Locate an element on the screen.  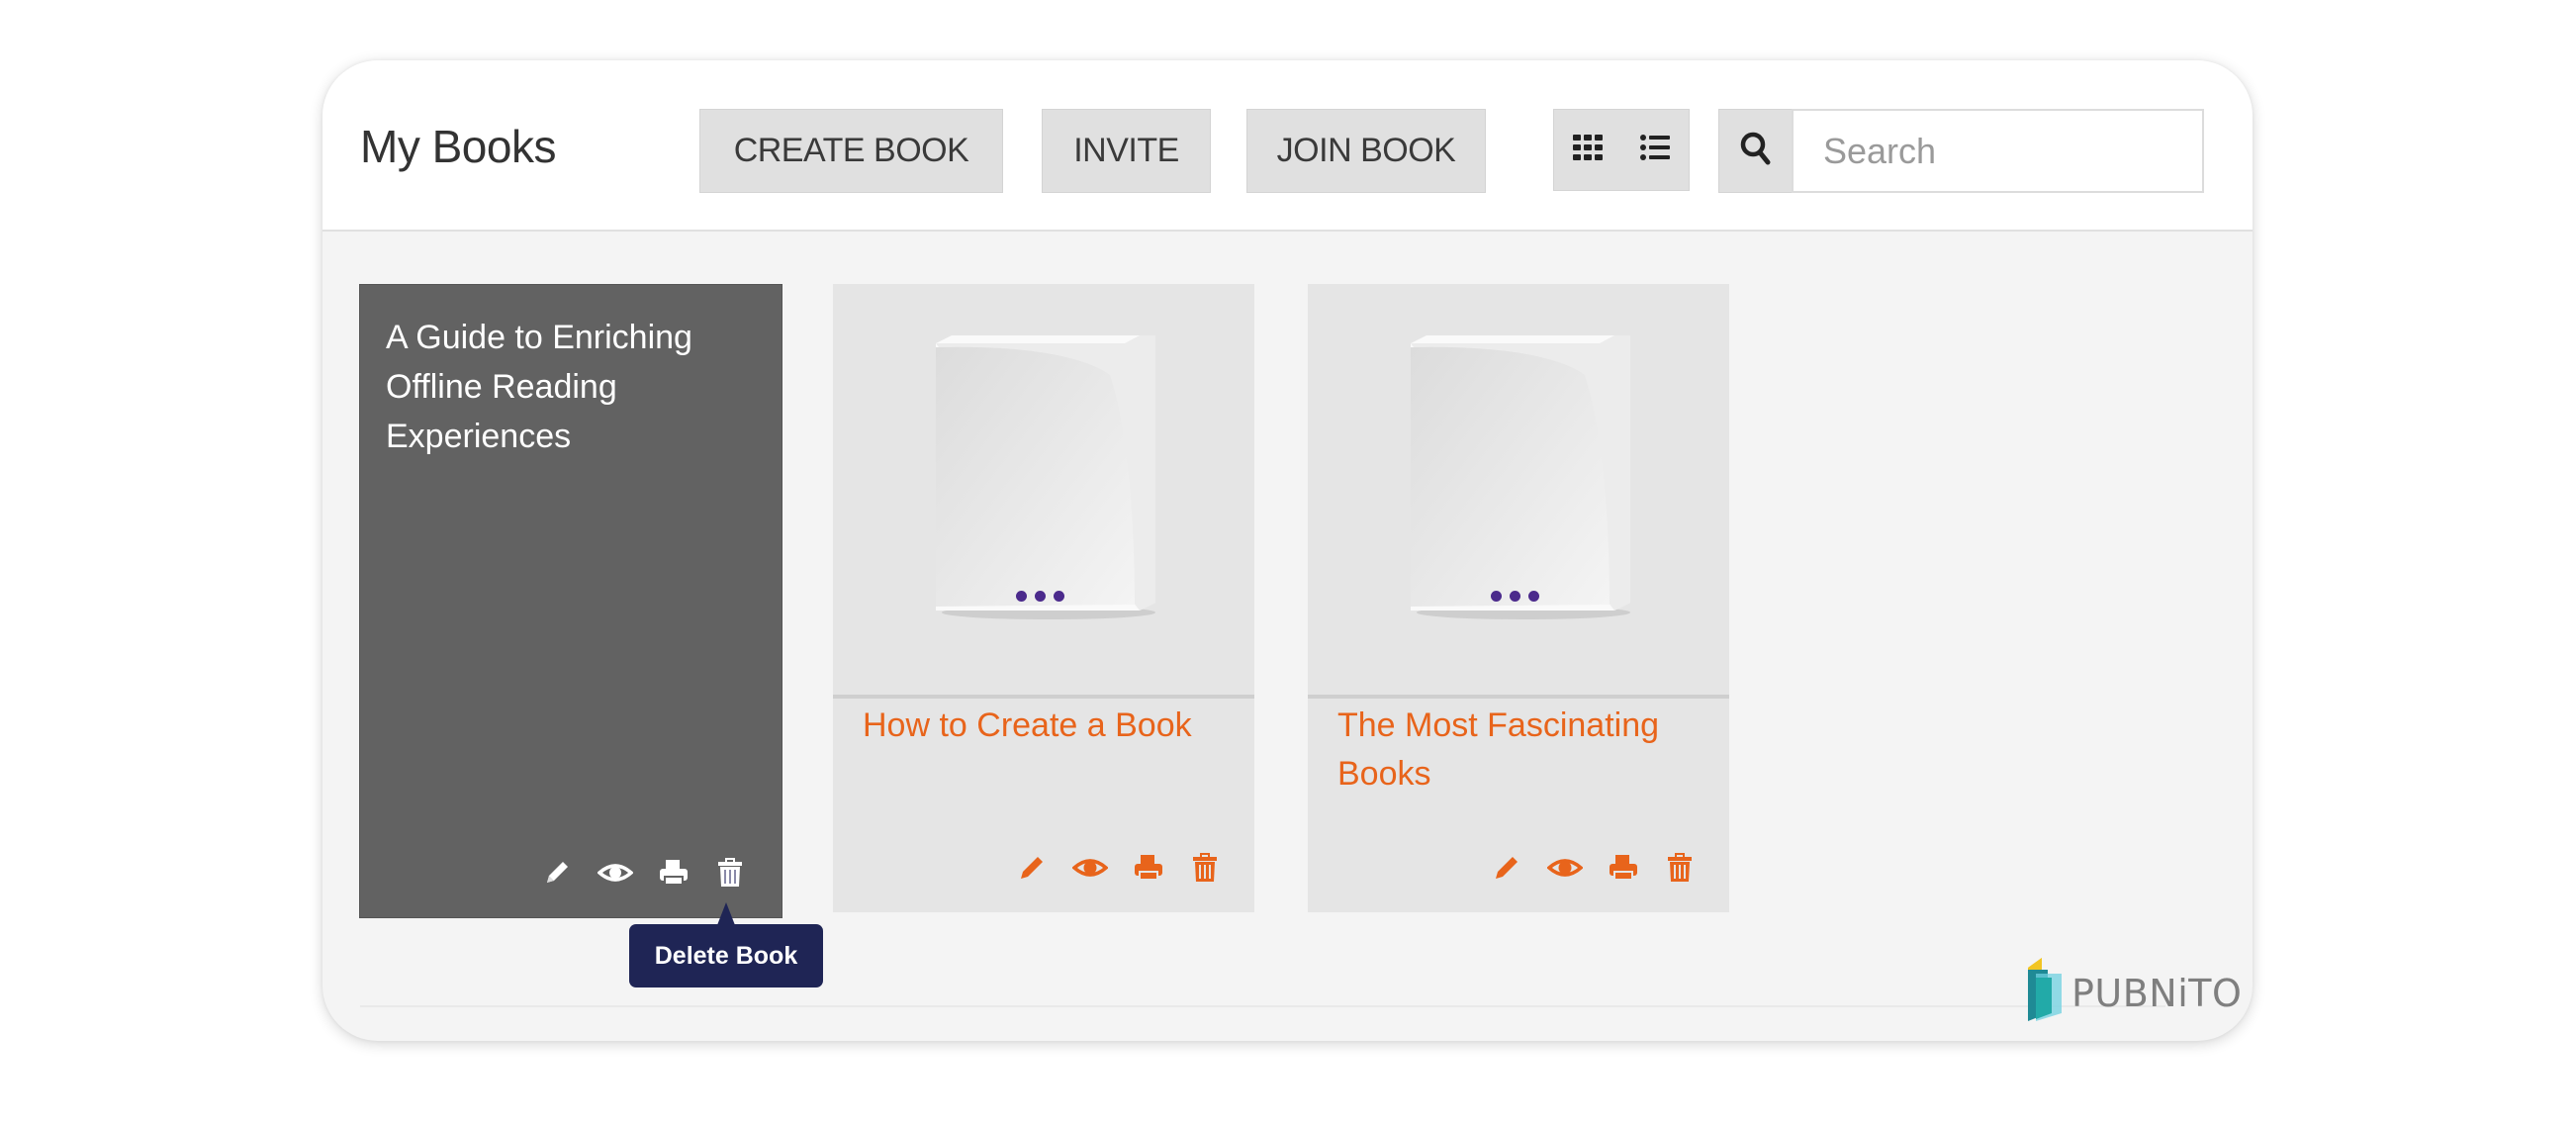
book-card: The Most Fascinating Books is located at coordinates (1518, 598).